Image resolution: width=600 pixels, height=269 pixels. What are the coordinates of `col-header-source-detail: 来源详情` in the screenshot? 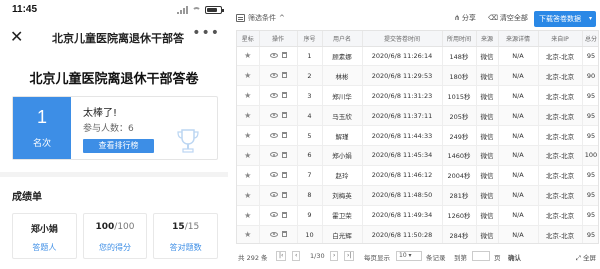 It's located at (518, 39).